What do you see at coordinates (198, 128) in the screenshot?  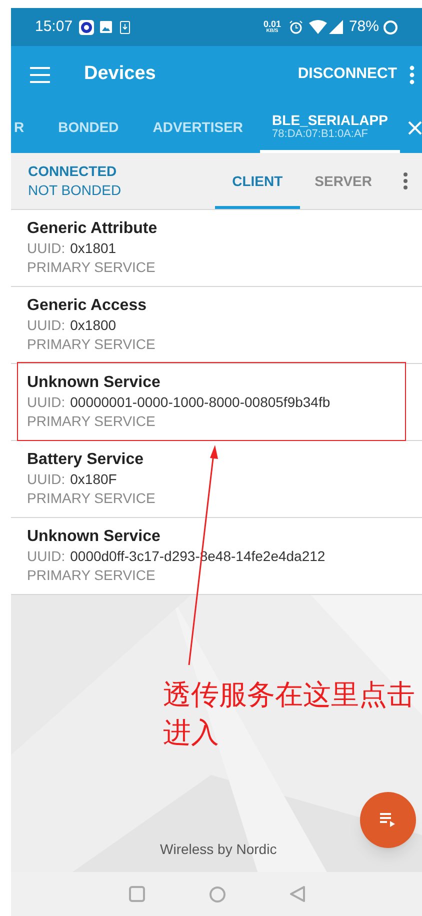 I see `device-tab: ADVERTISER` at bounding box center [198, 128].